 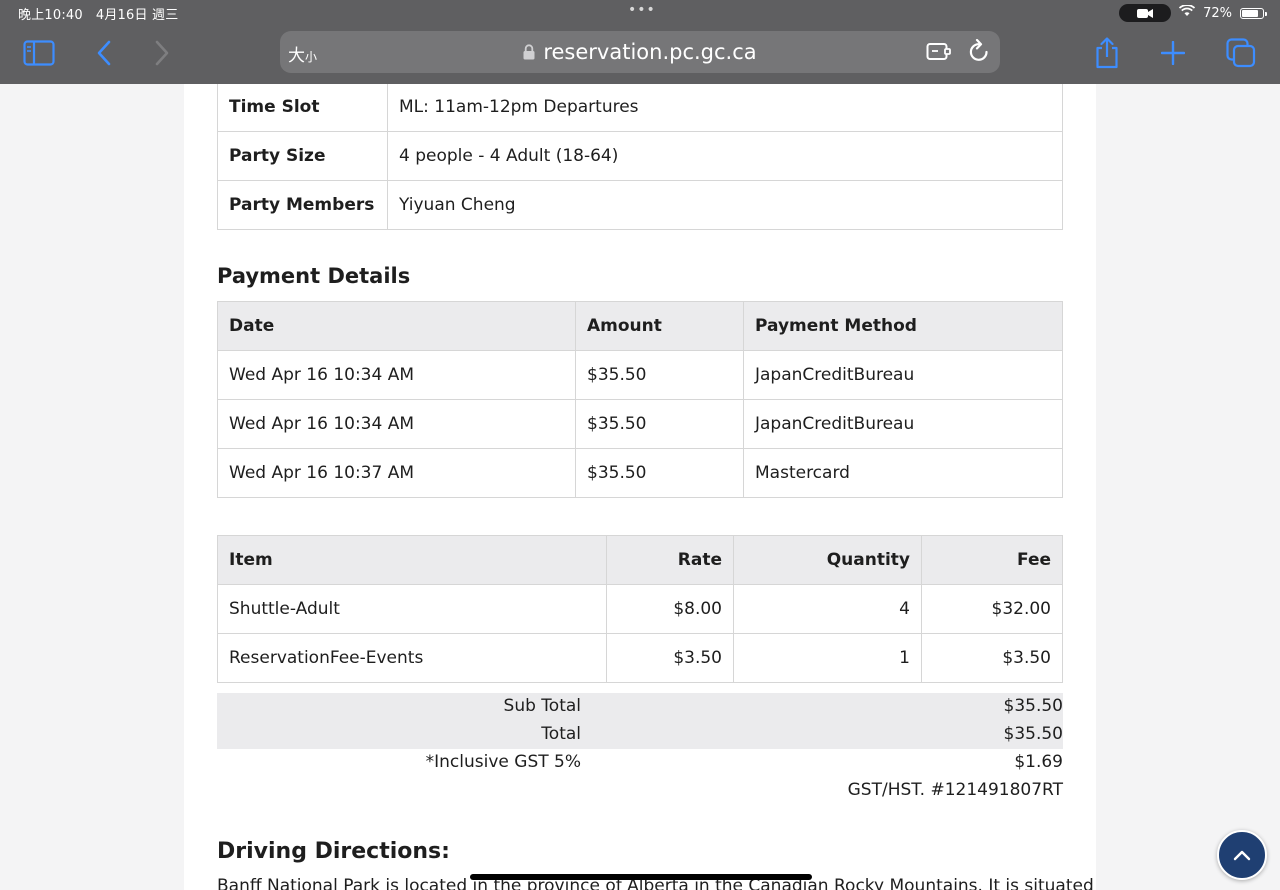 I want to click on reload-icon, so click(x=979, y=52).